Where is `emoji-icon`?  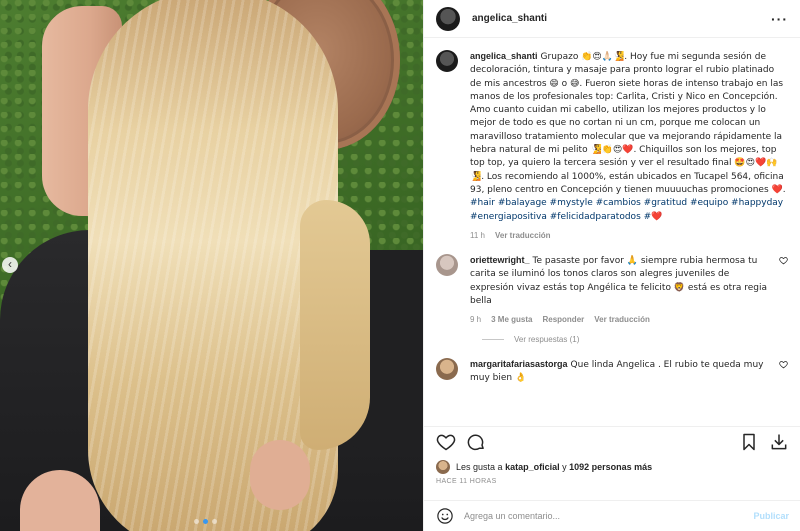 emoji-icon is located at coordinates (445, 516).